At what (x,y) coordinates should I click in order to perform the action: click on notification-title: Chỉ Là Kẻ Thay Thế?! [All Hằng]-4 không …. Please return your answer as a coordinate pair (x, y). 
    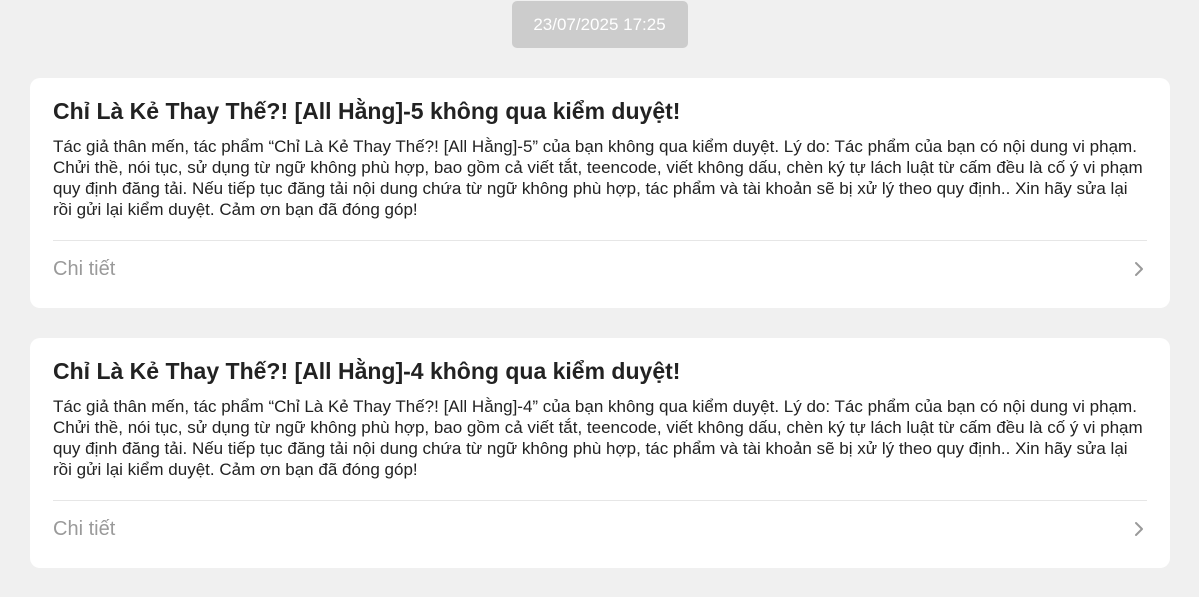
    Looking at the image, I should click on (367, 371).